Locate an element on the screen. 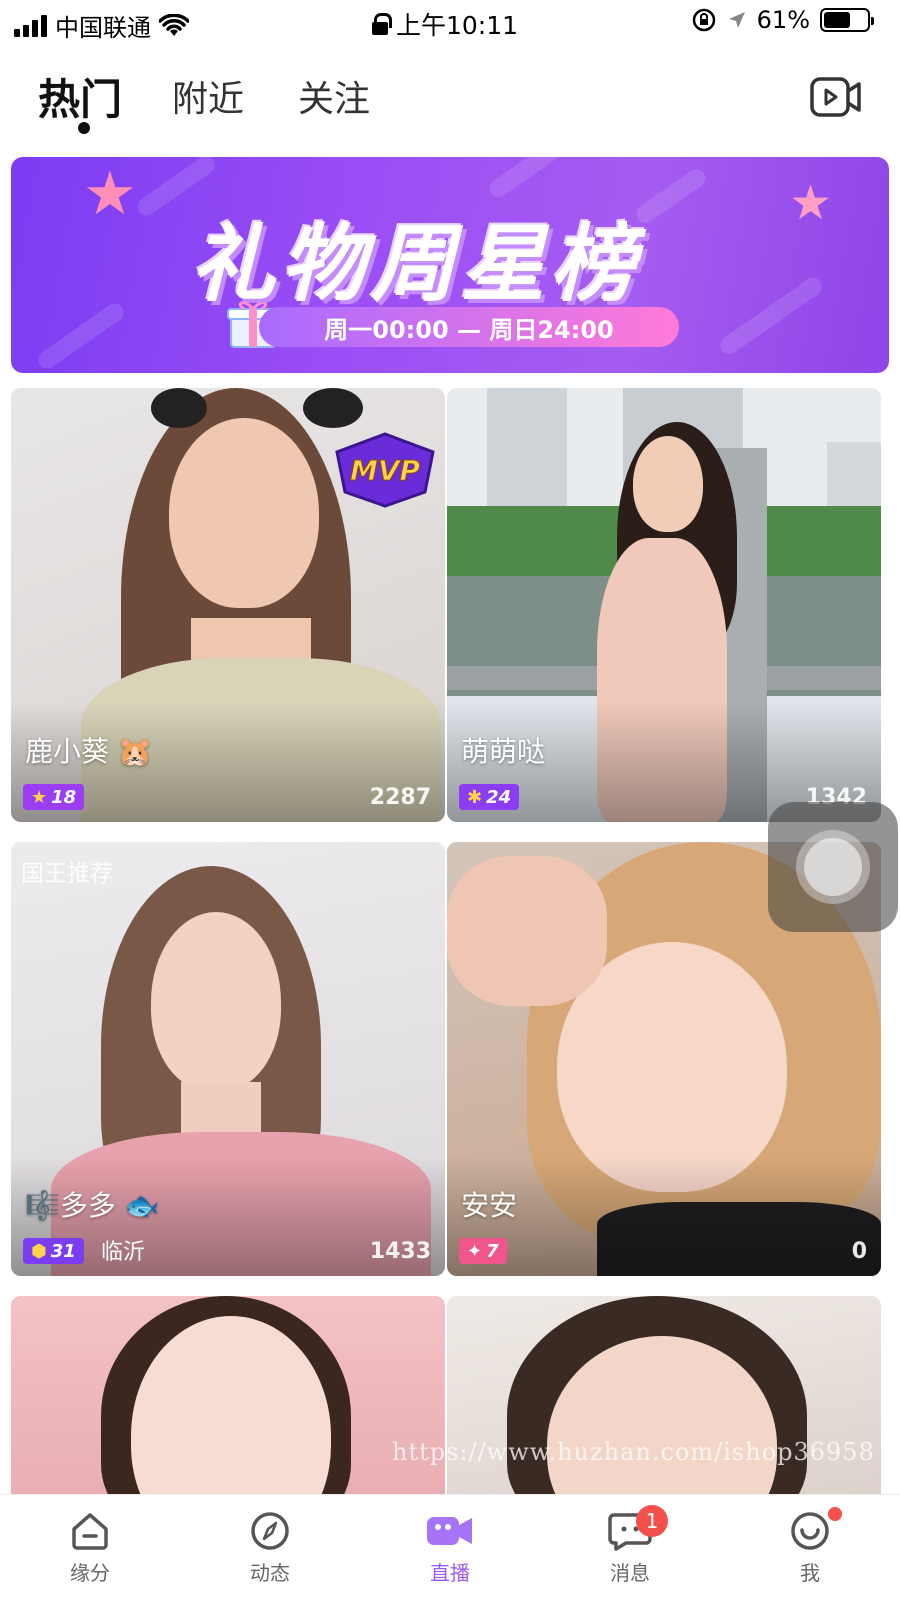 The height and width of the screenshot is (1600, 900). signal-strength-icon is located at coordinates (30, 25).